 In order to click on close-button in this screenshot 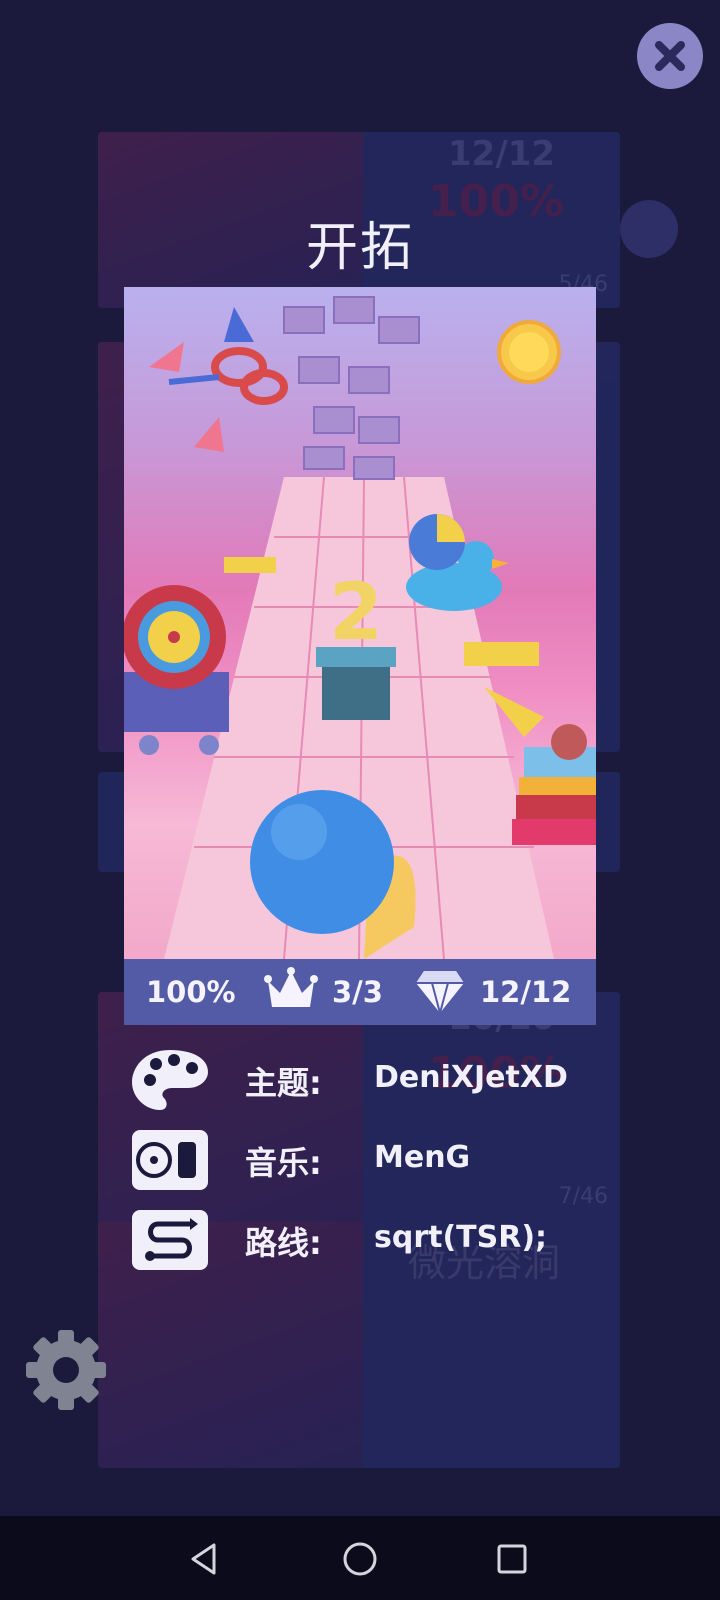, I will do `click(670, 56)`.